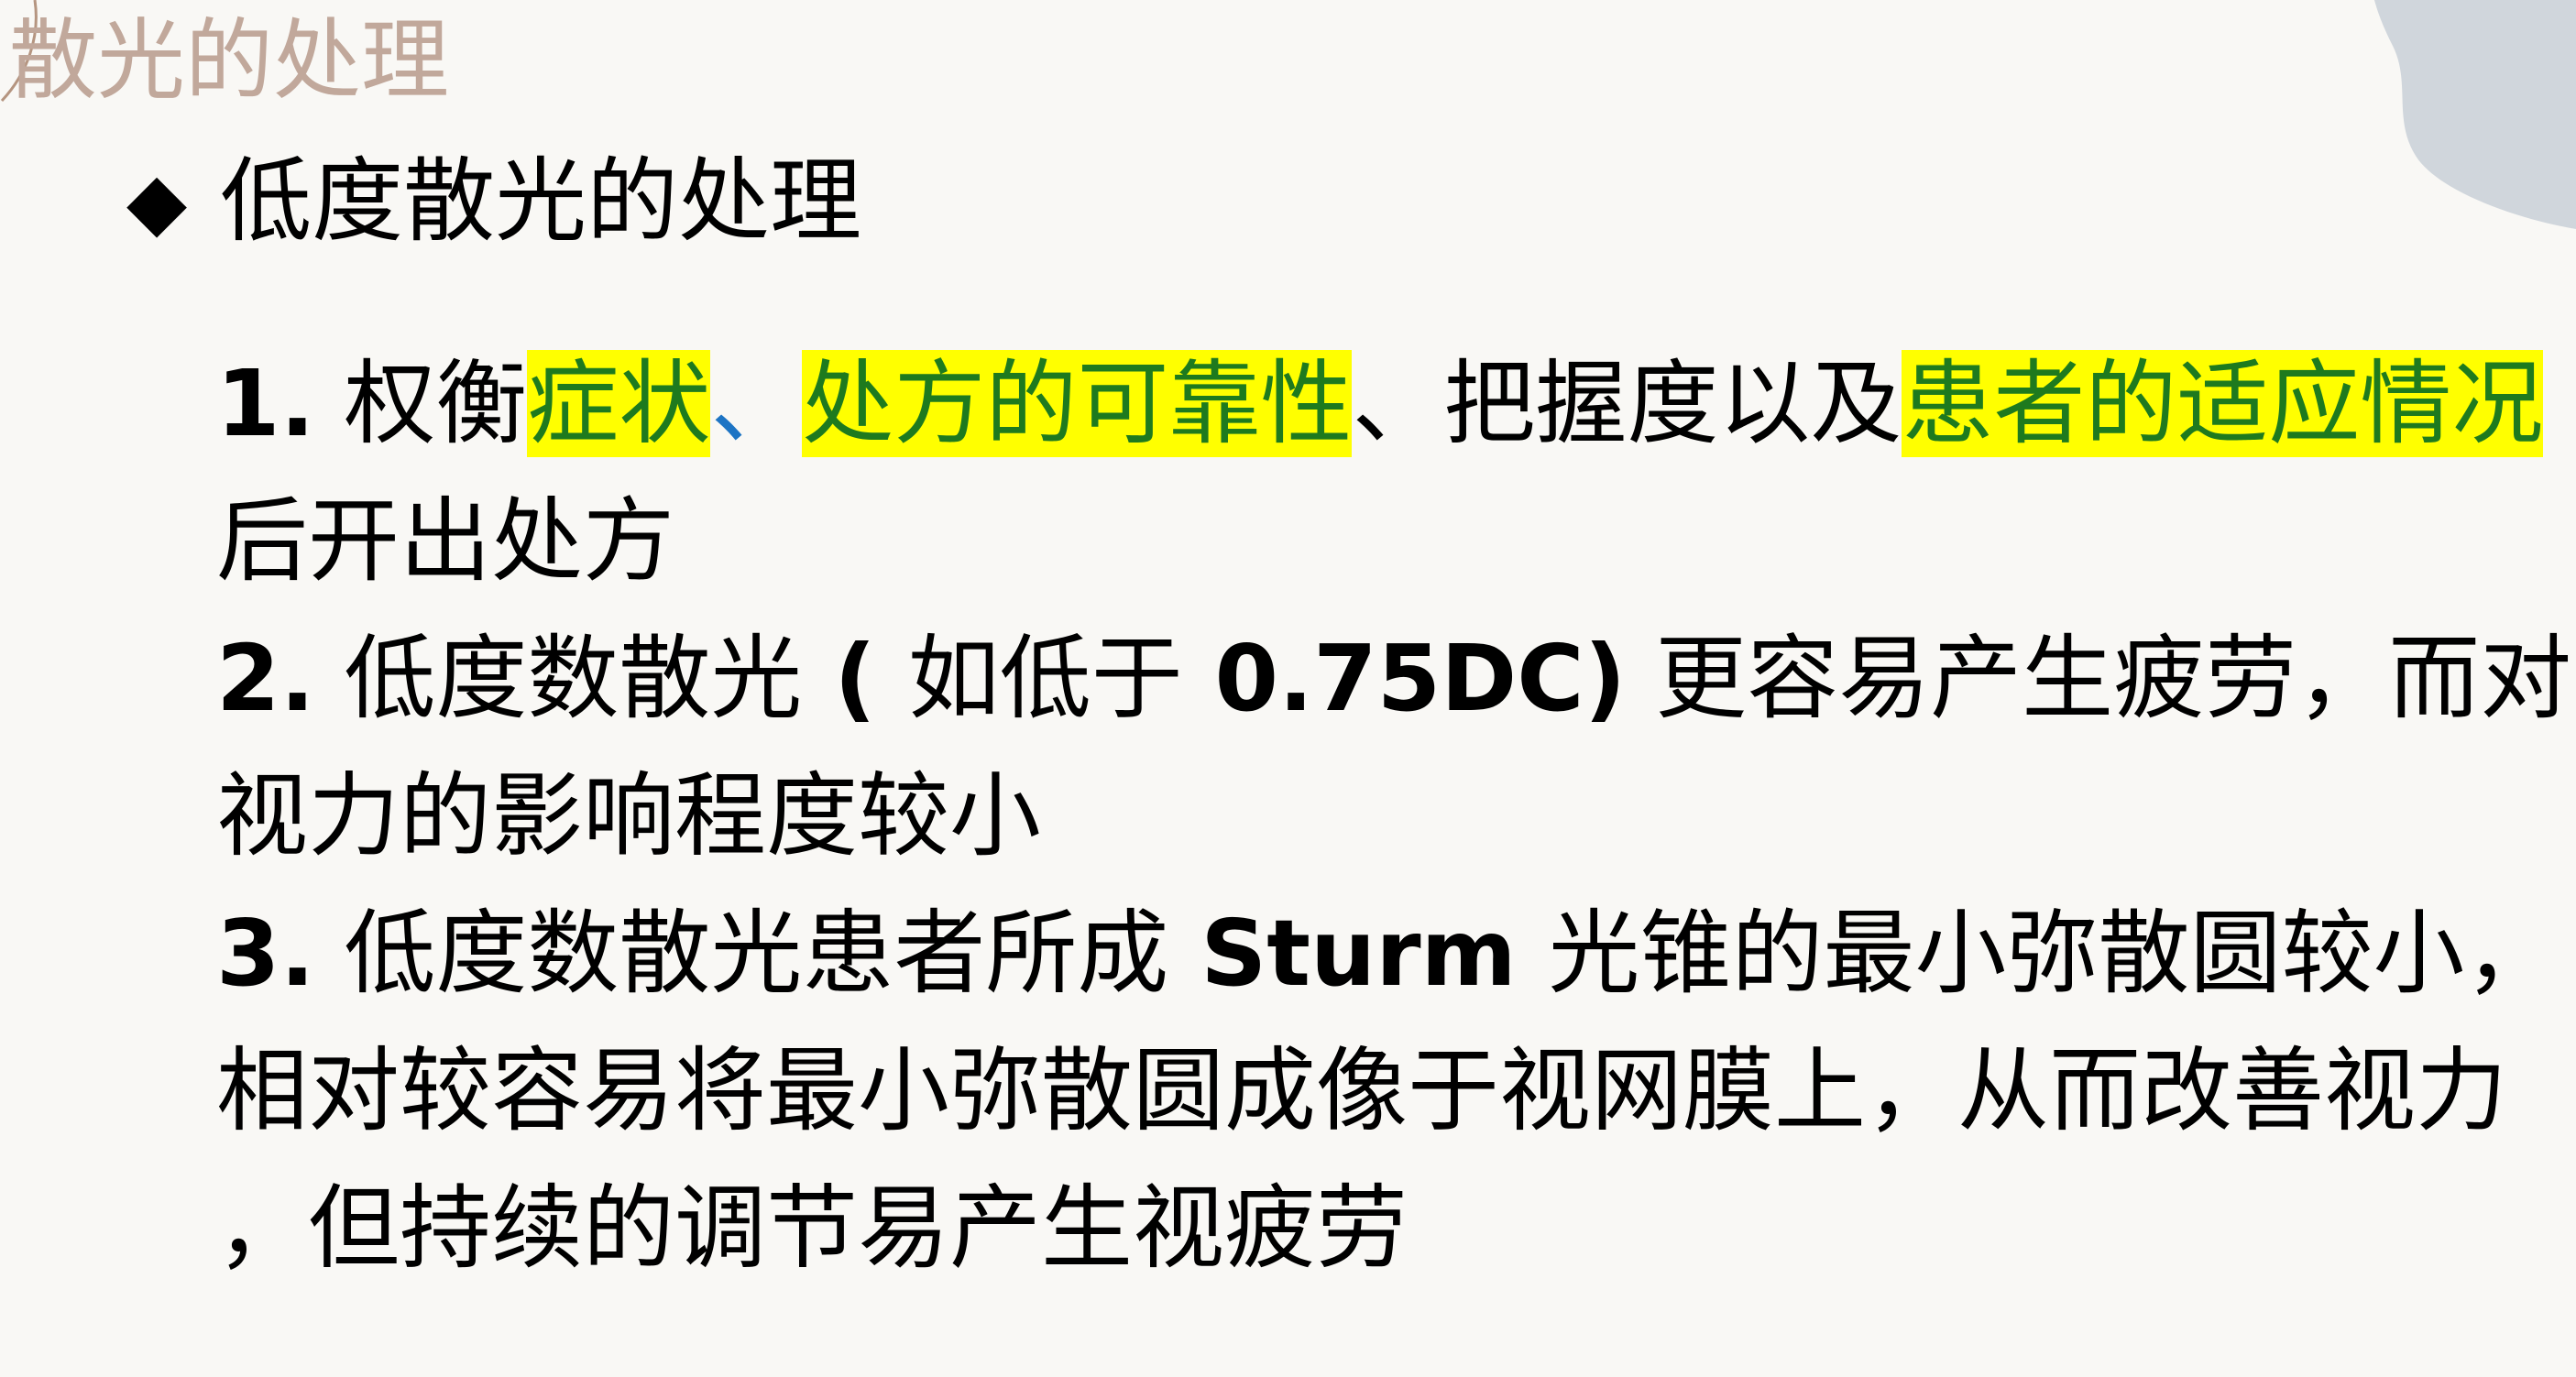 Image resolution: width=2576 pixels, height=1377 pixels. I want to click on point-2-paren-open: (, so click(855, 678).